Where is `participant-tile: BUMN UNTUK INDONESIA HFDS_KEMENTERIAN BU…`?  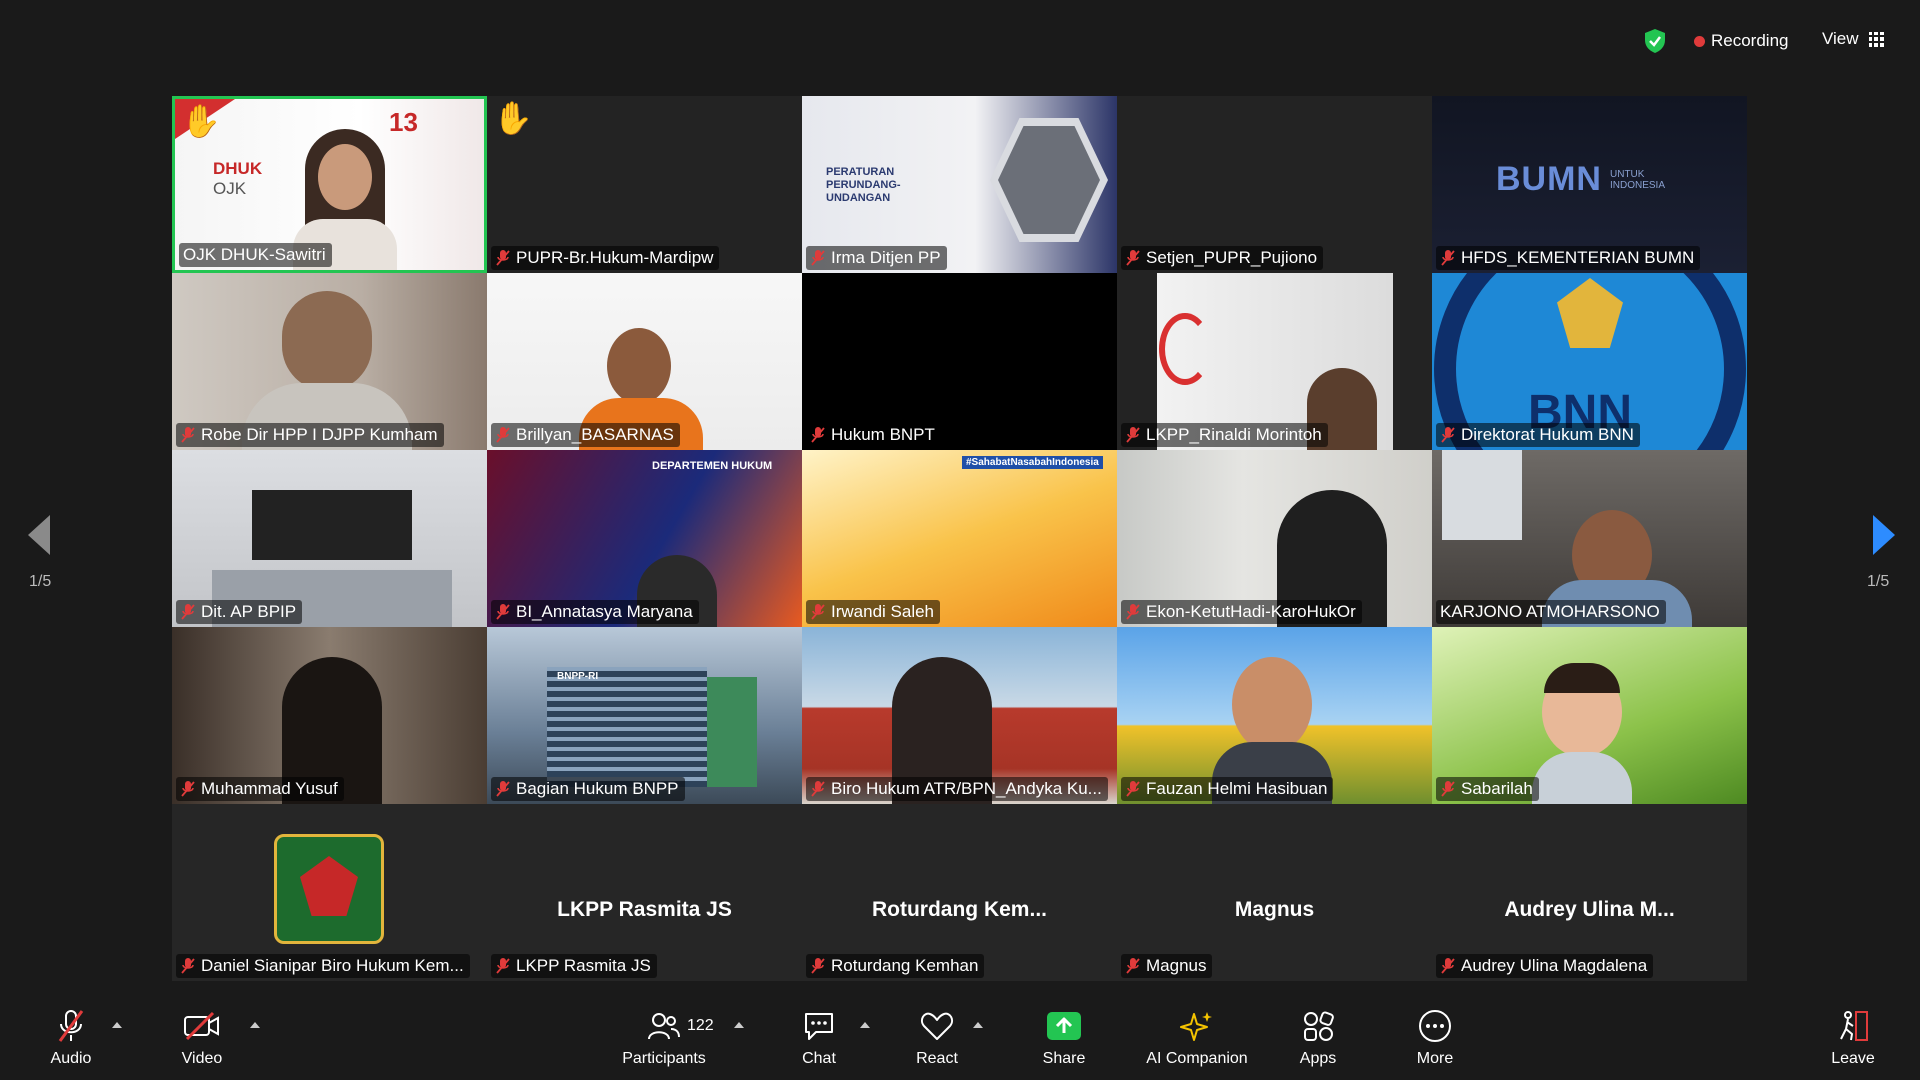
participant-tile: BUMN UNTUK INDONESIA HFDS_KEMENTERIAN BU… is located at coordinates (1589, 184).